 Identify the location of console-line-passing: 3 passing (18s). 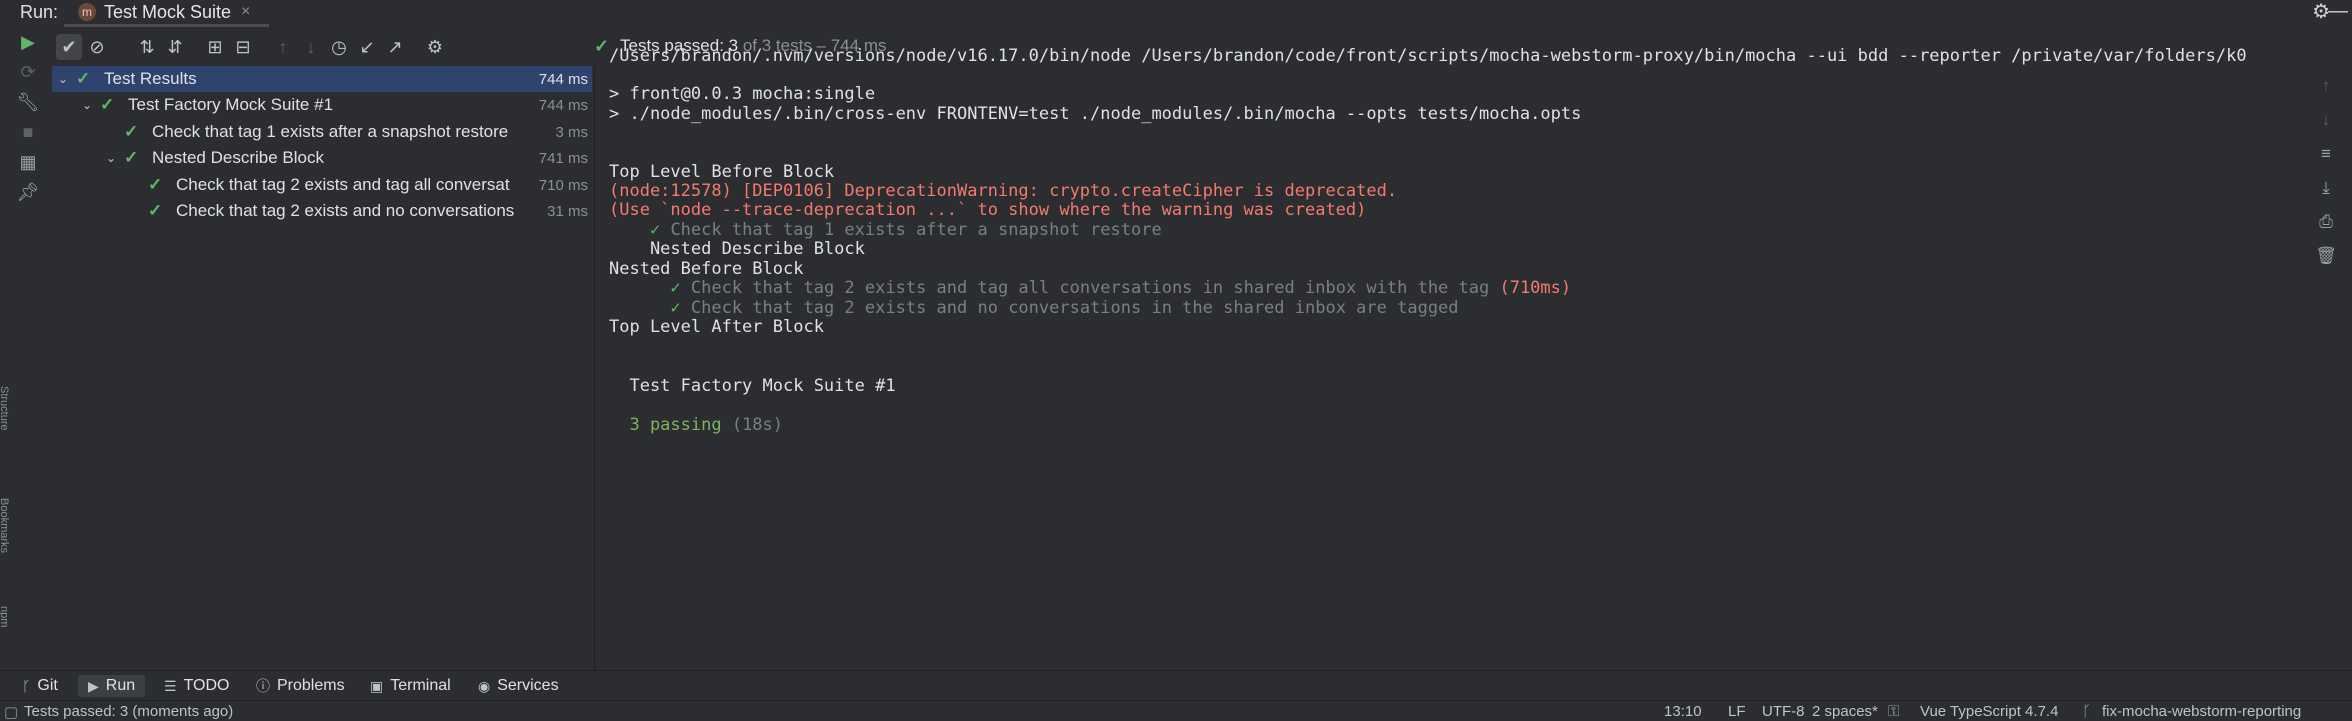
(696, 425).